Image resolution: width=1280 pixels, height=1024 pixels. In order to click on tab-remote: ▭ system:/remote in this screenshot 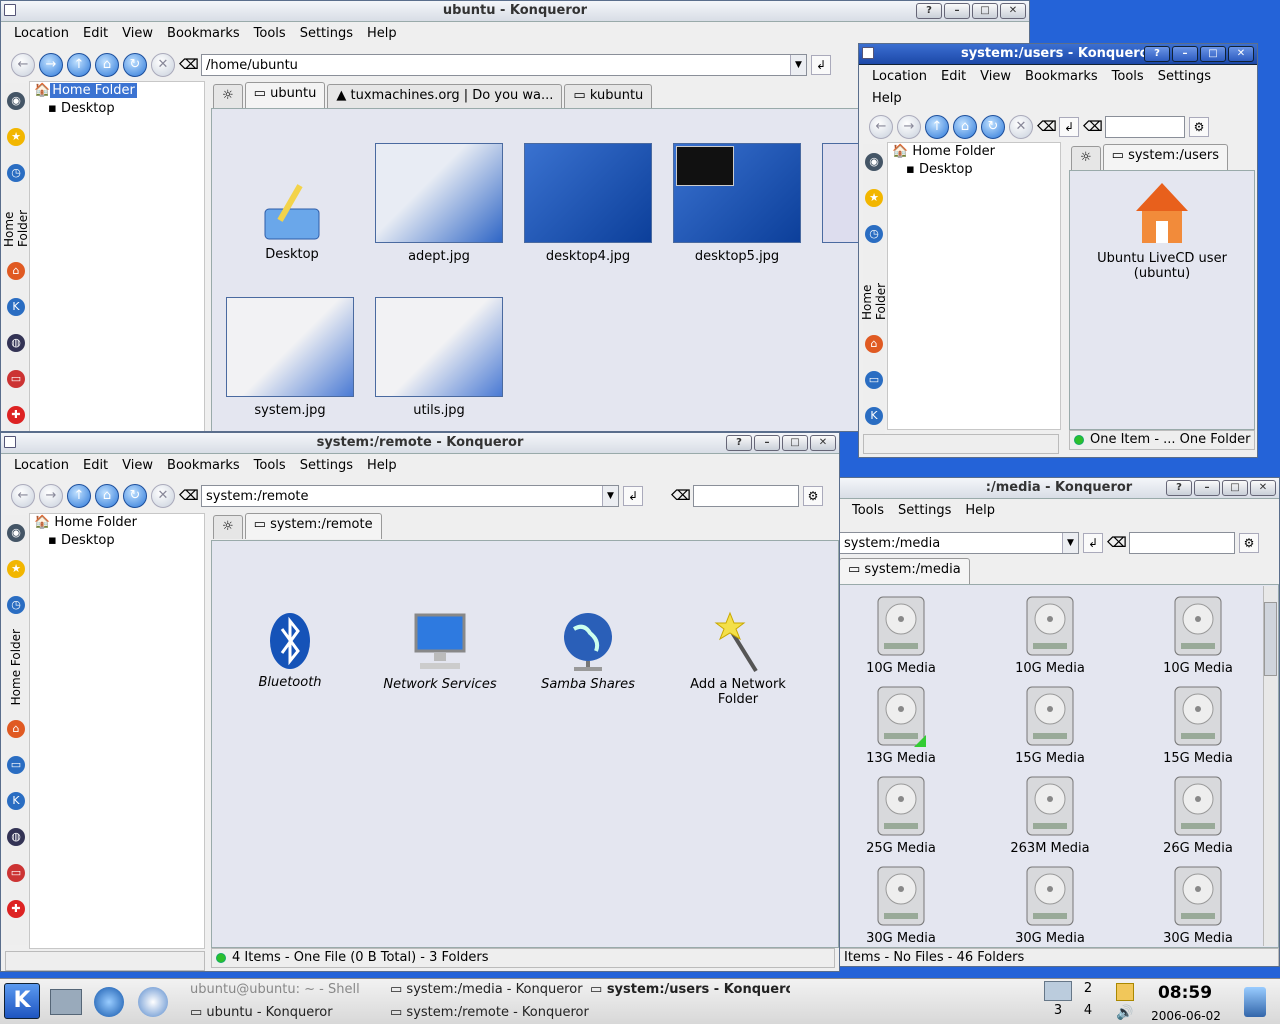, I will do `click(313, 526)`.